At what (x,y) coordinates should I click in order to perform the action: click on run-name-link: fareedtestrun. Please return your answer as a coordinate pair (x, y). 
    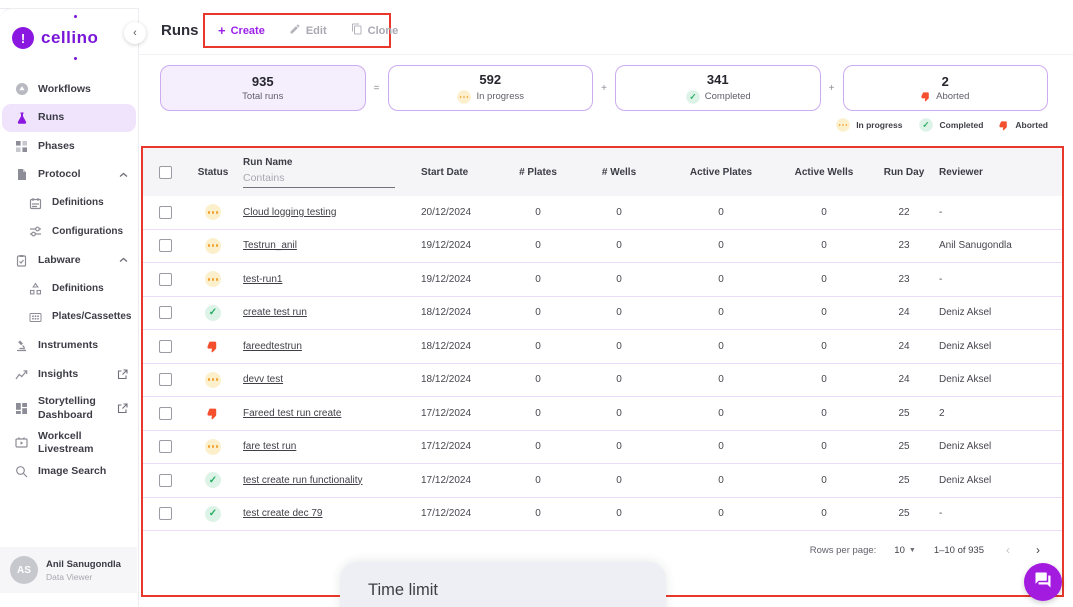
    Looking at the image, I should click on (272, 346).